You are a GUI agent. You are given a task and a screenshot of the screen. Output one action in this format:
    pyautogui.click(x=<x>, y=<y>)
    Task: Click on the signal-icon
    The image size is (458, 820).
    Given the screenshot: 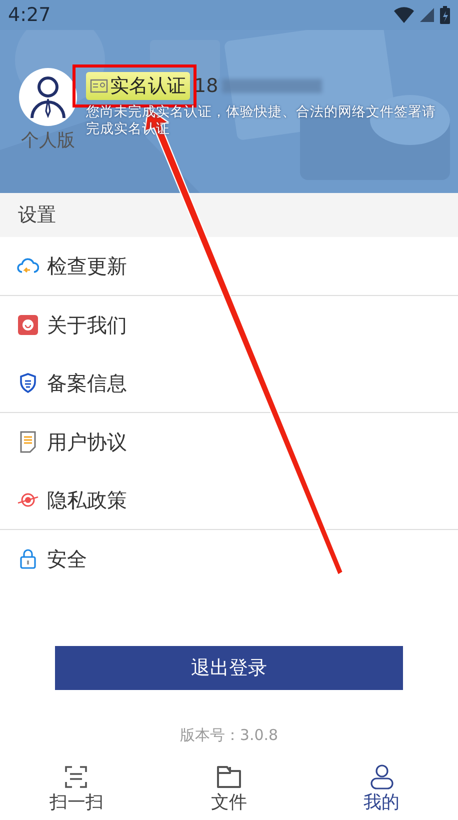 What is the action you would take?
    pyautogui.click(x=427, y=15)
    